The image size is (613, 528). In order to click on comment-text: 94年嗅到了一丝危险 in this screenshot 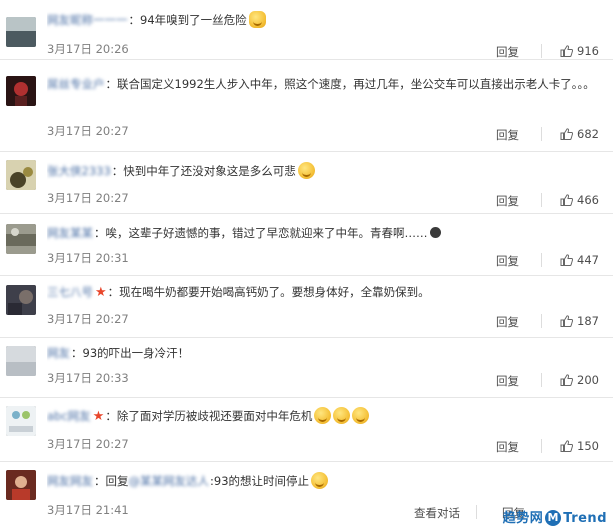, I will do `click(193, 20)`.